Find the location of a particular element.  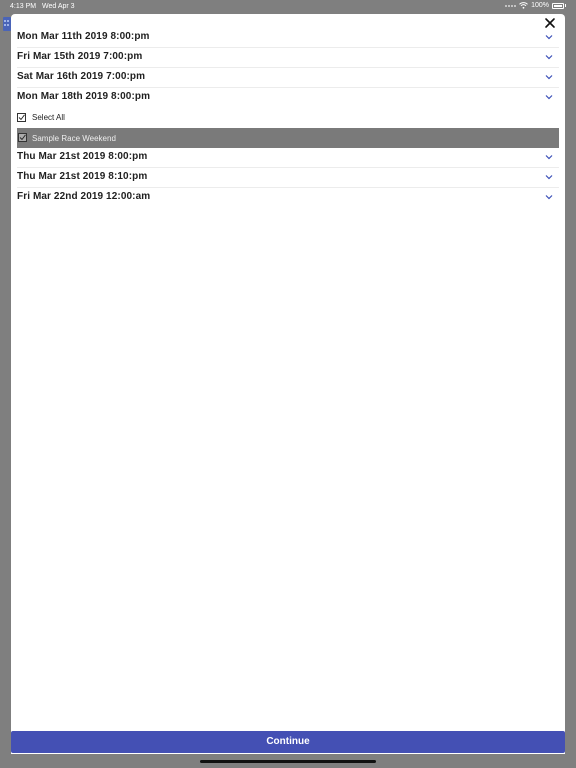

signal-icon is located at coordinates (511, 5).